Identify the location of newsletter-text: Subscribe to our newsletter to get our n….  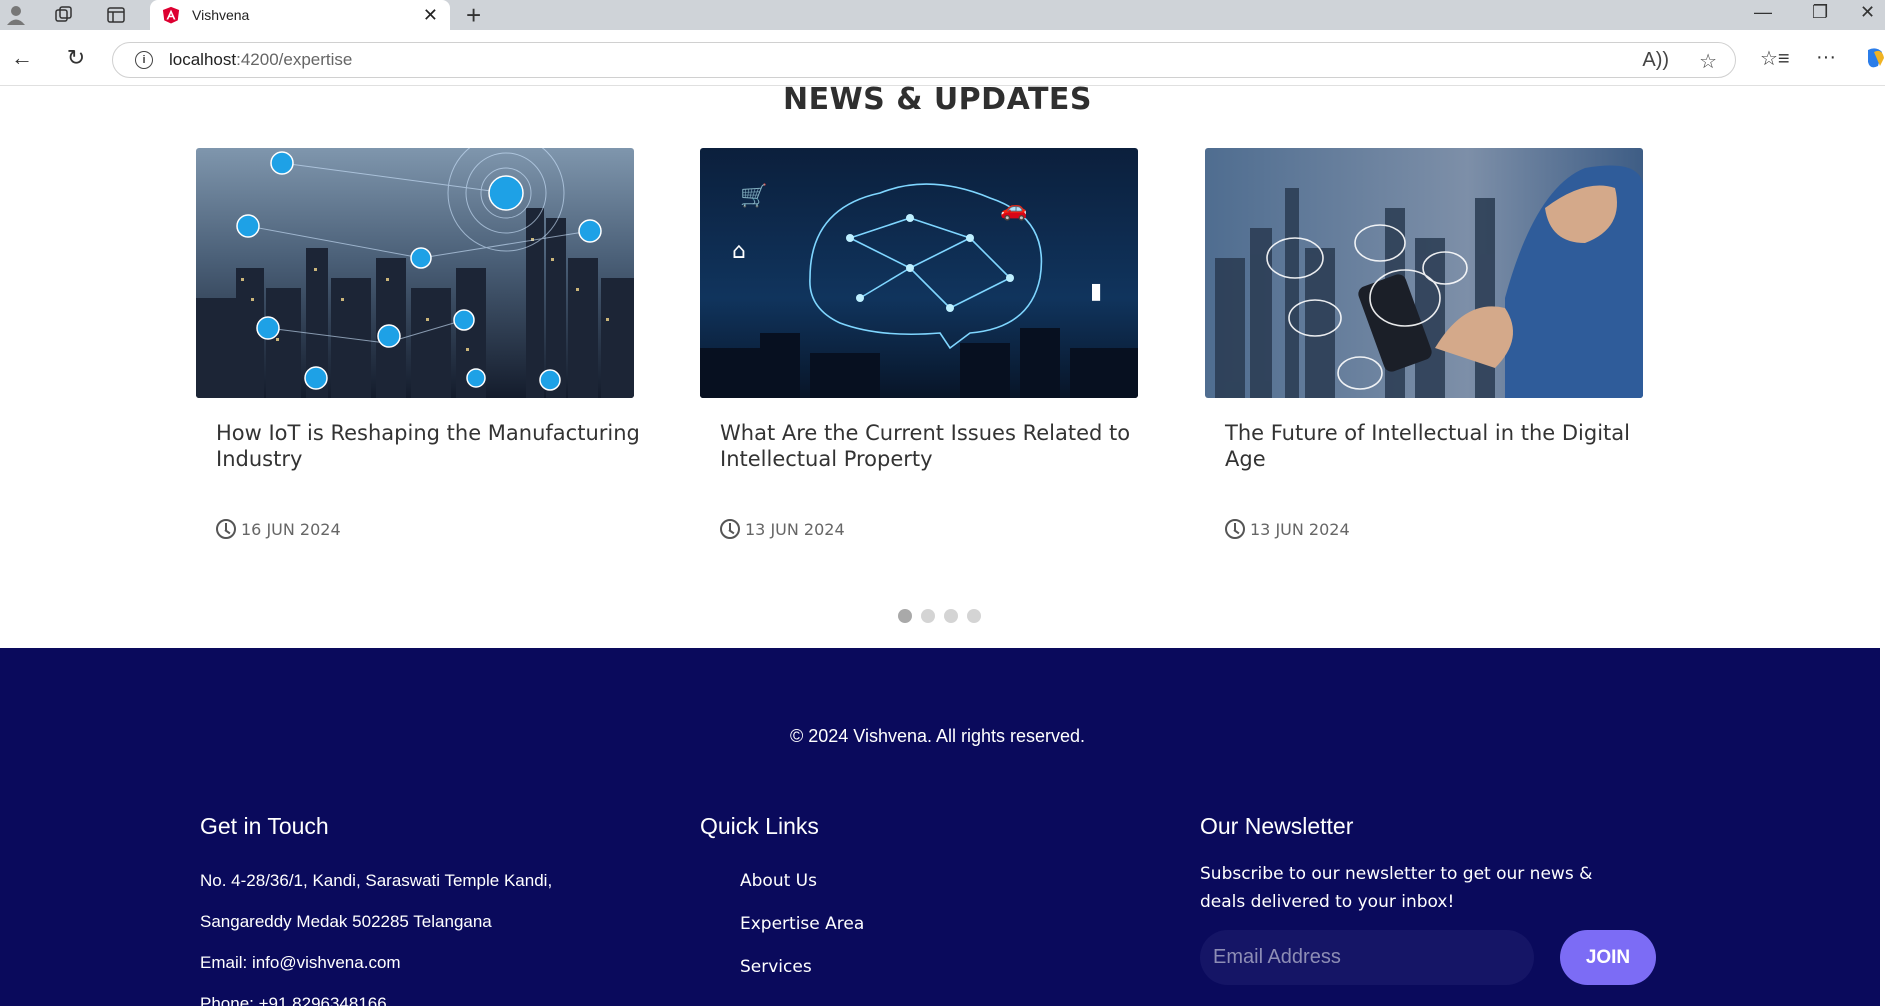
(1396, 888).